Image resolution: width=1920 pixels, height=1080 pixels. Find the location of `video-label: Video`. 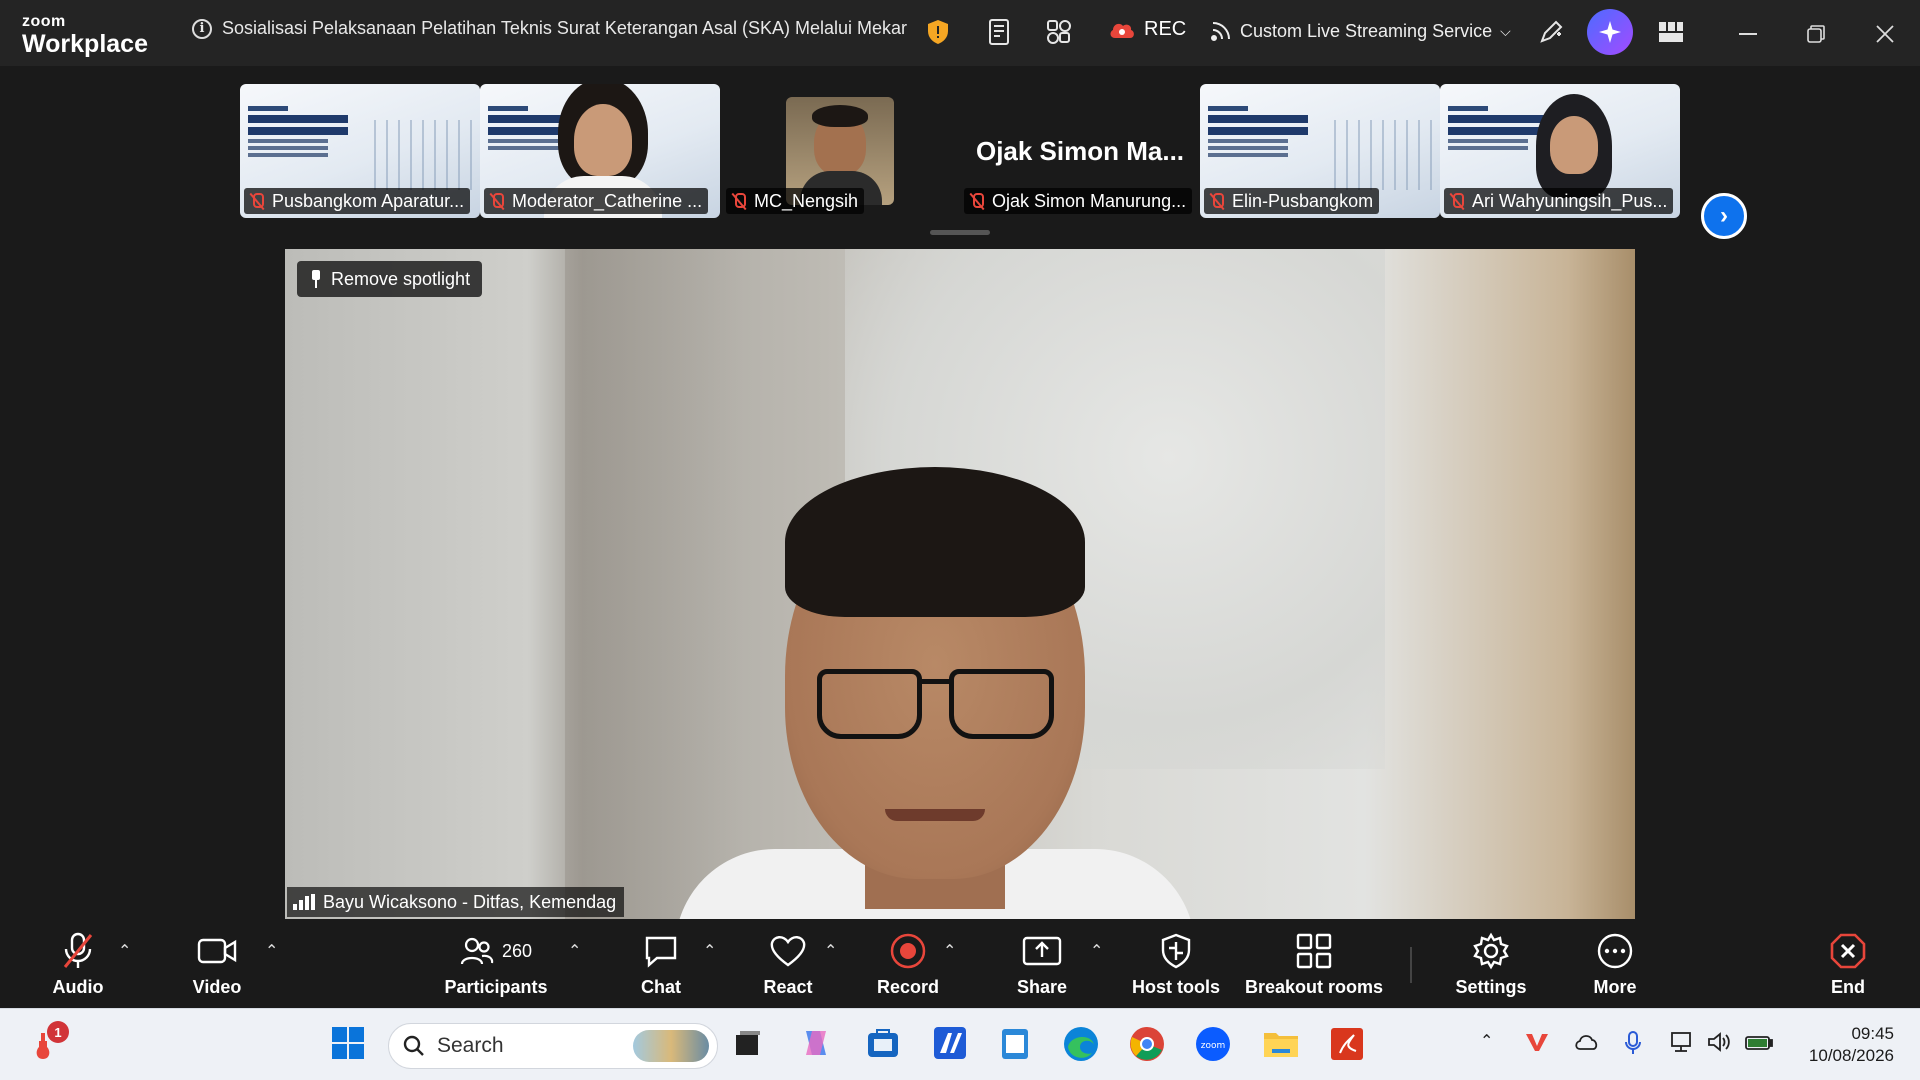

video-label: Video is located at coordinates (217, 987).